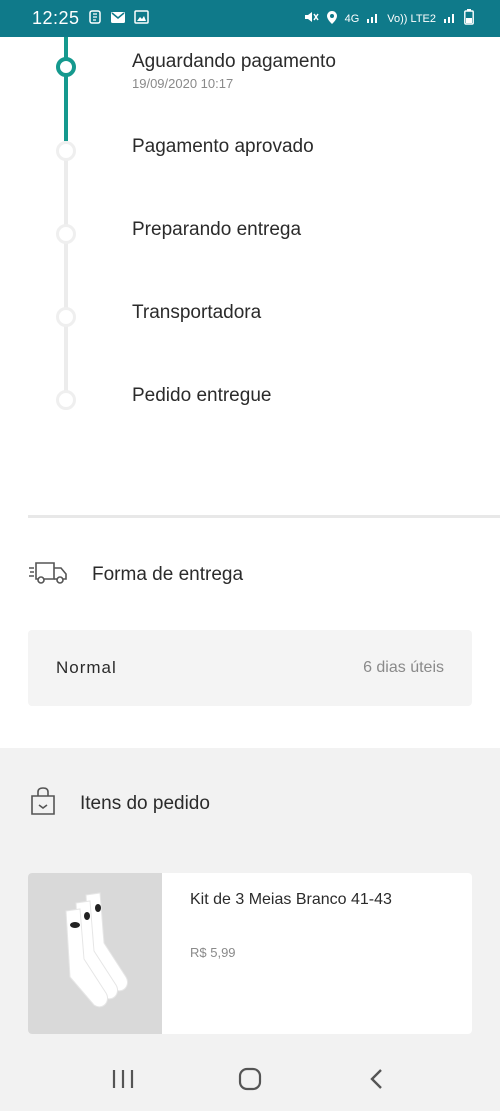  I want to click on signal-icon, so click(373, 18).